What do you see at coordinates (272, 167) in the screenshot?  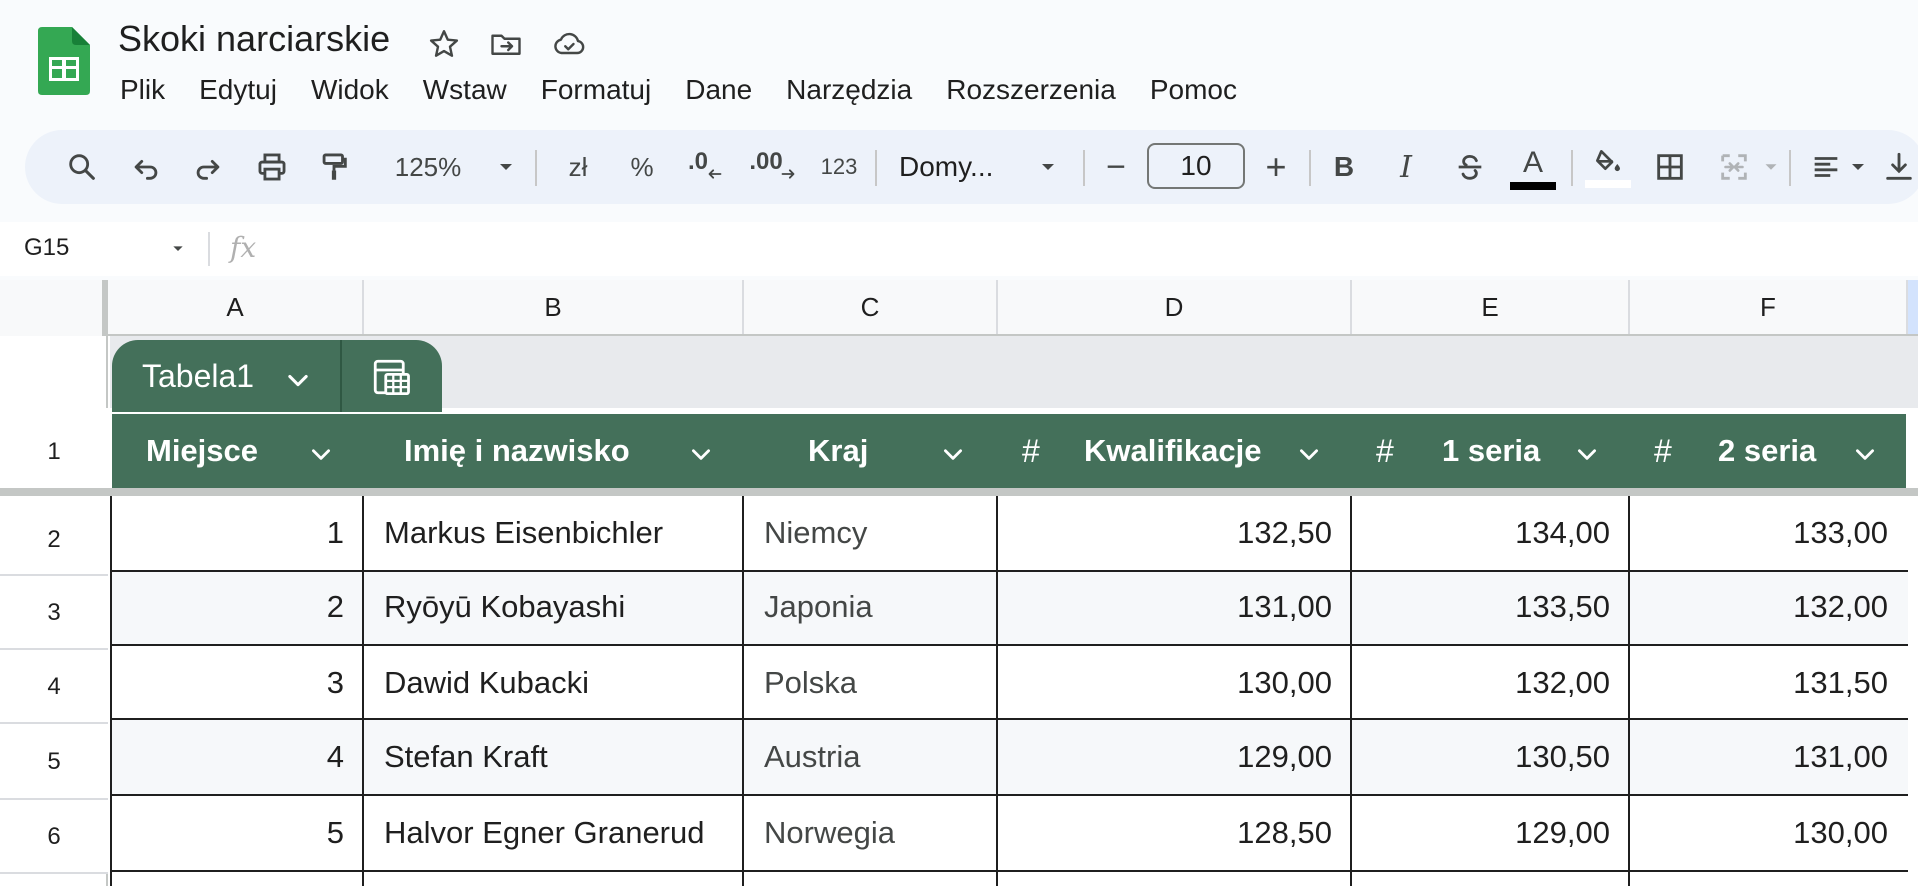 I see `print-icon` at bounding box center [272, 167].